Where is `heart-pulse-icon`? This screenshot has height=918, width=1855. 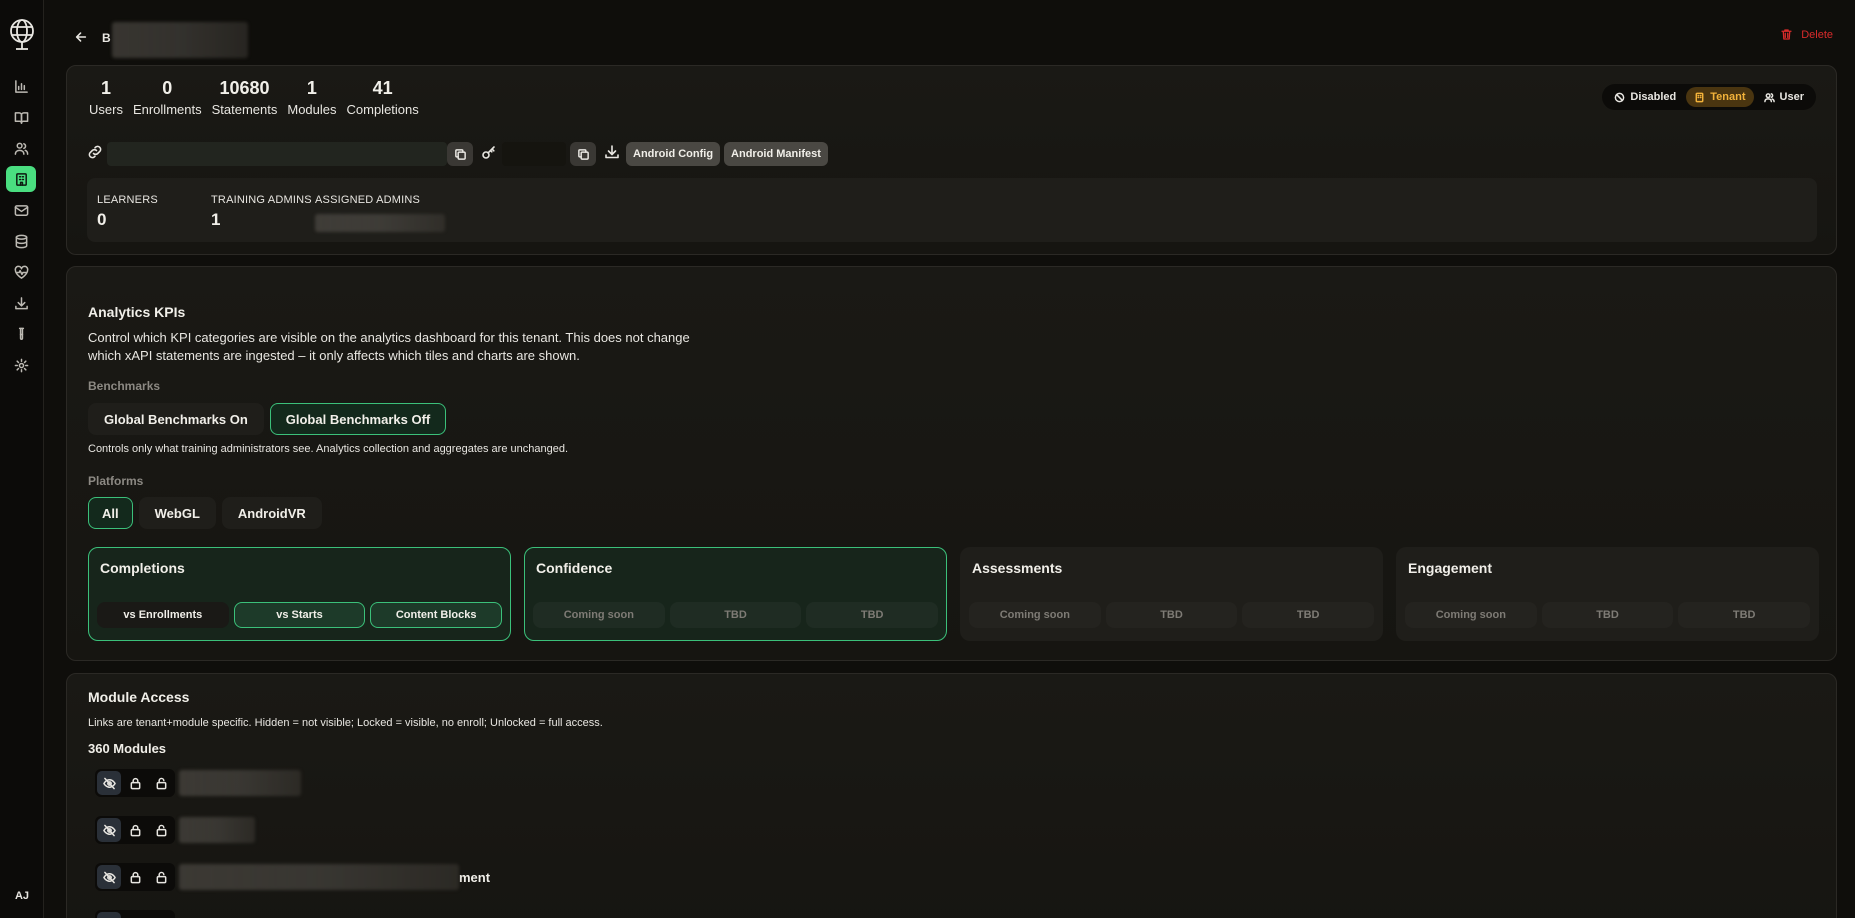 heart-pulse-icon is located at coordinates (21, 272).